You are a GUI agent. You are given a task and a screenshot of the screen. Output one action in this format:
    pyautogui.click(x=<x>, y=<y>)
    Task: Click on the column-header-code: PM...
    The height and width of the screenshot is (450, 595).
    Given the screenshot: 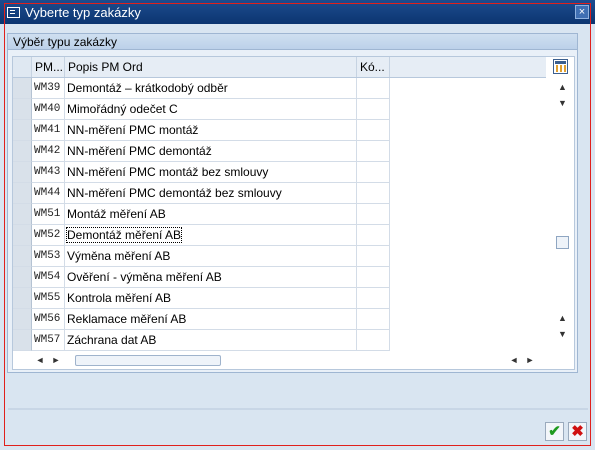 What is the action you would take?
    pyautogui.click(x=48, y=67)
    